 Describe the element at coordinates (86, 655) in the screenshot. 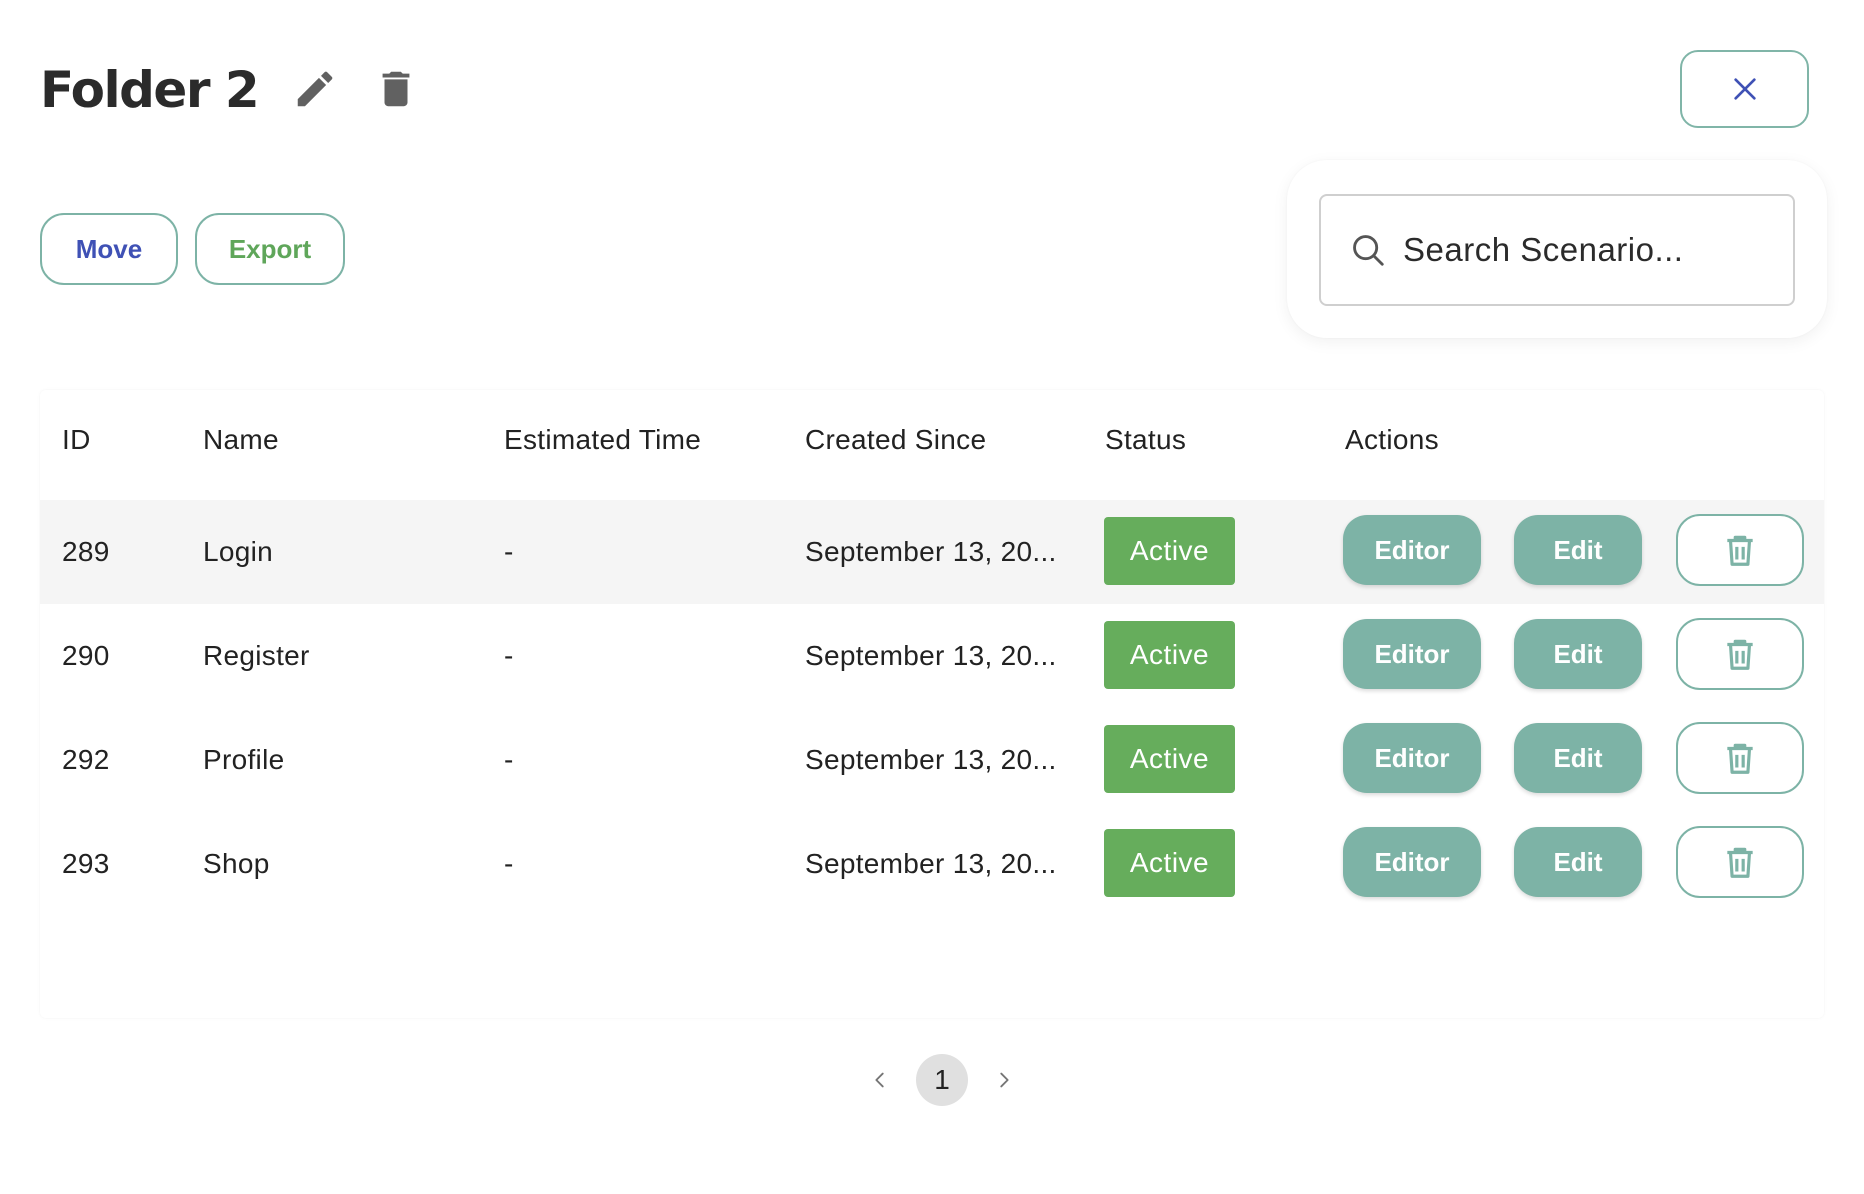

I see `cell-id: 290` at that location.